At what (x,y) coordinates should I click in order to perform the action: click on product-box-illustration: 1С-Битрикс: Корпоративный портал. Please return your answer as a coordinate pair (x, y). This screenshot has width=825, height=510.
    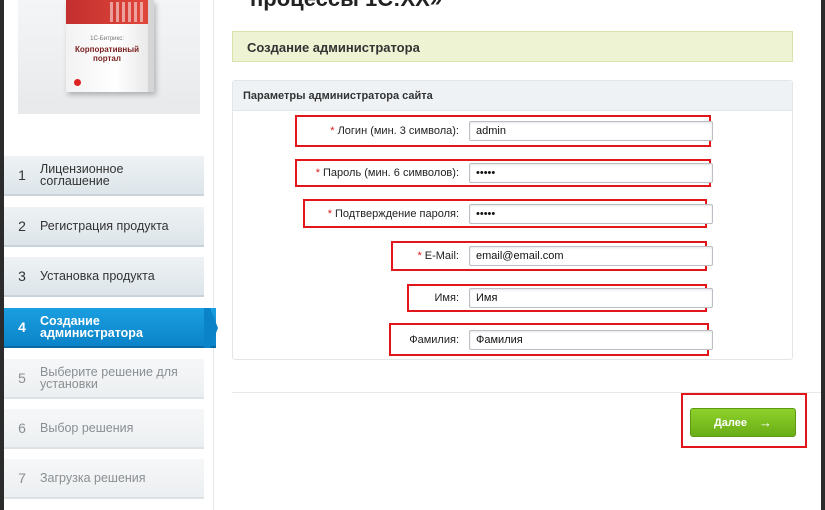
    Looking at the image, I should click on (110, 46).